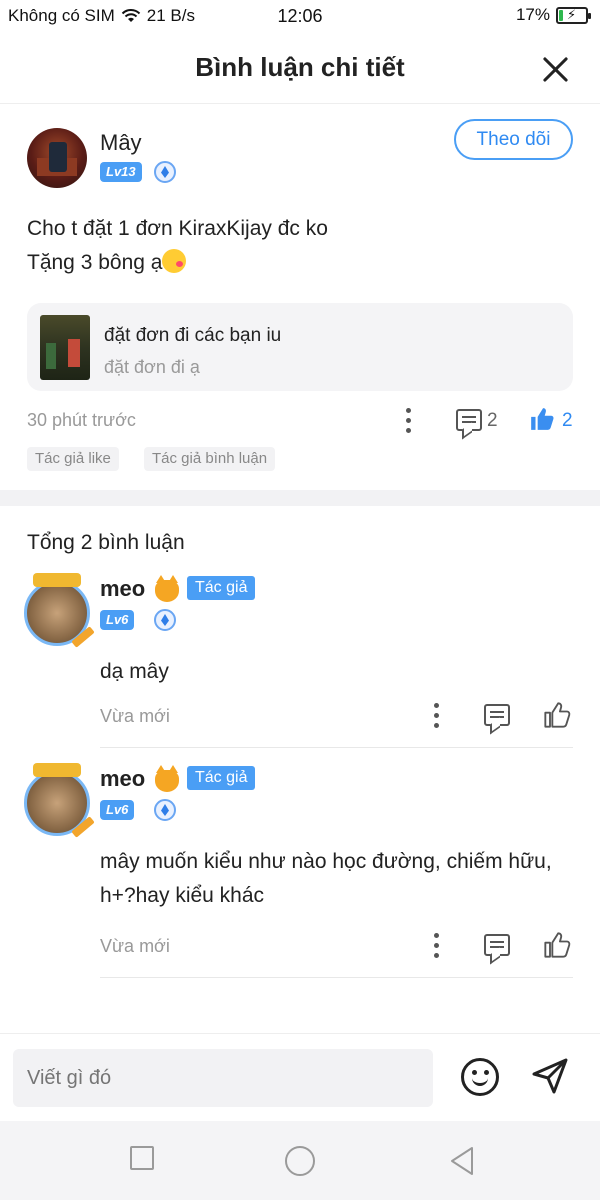 This screenshot has height=1200, width=600. I want to click on recent-apps-button, so click(142, 1158).